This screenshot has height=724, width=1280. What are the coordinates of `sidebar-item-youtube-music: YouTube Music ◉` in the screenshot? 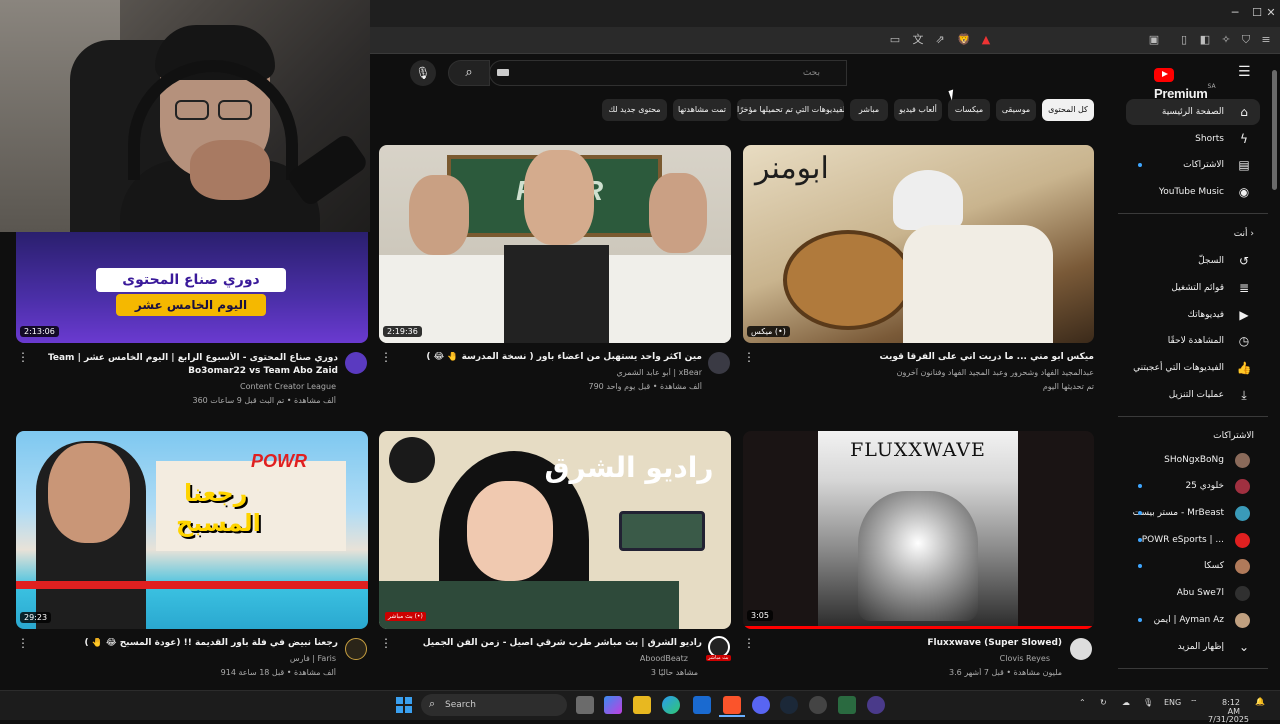 It's located at (1193, 192).